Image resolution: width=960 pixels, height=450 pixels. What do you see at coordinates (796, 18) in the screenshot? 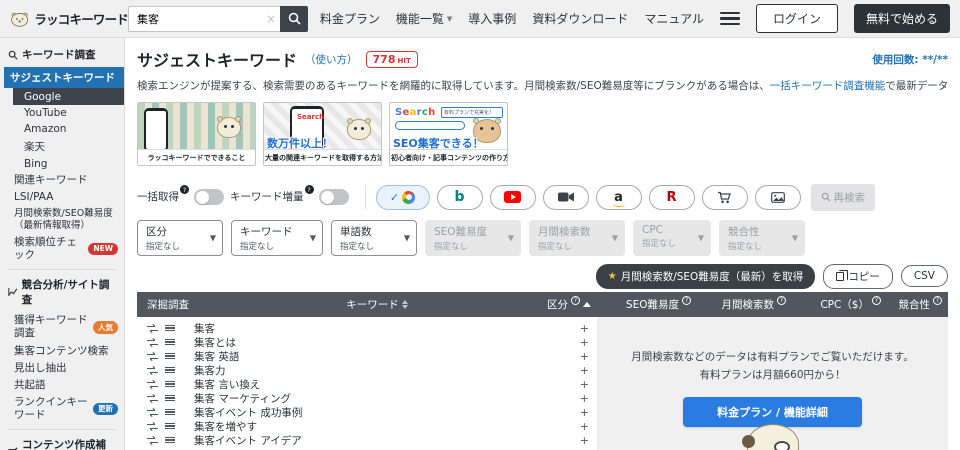
I see `login-button: ログイン` at bounding box center [796, 18].